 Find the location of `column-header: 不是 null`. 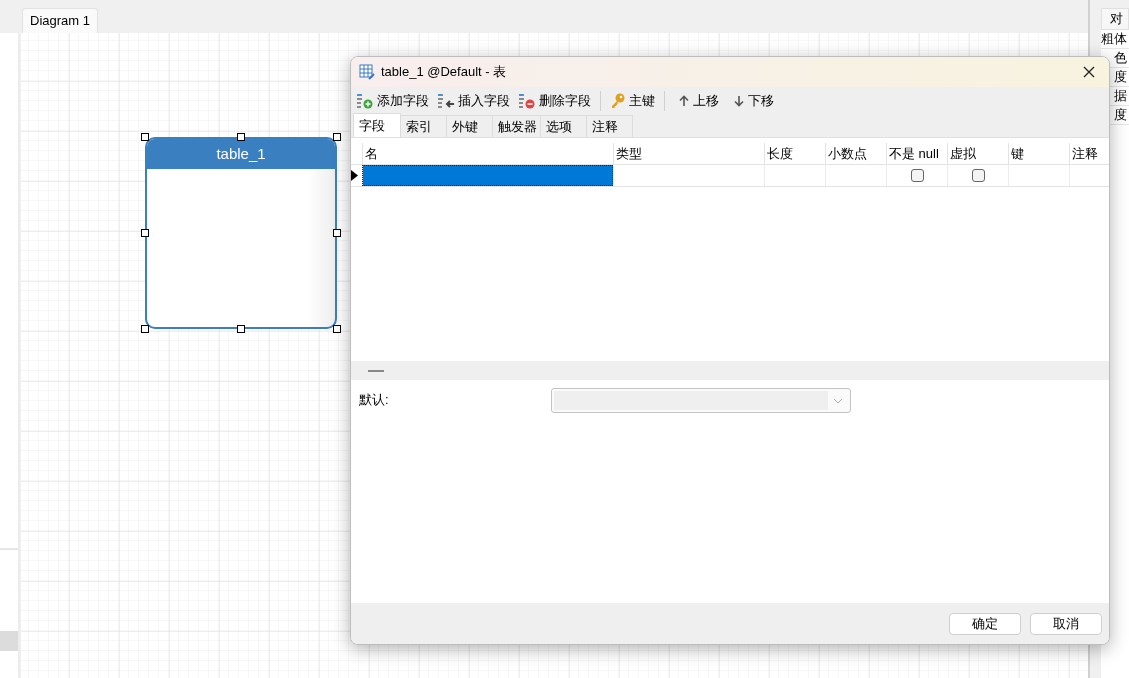

column-header: 不是 null is located at coordinates (916, 153).